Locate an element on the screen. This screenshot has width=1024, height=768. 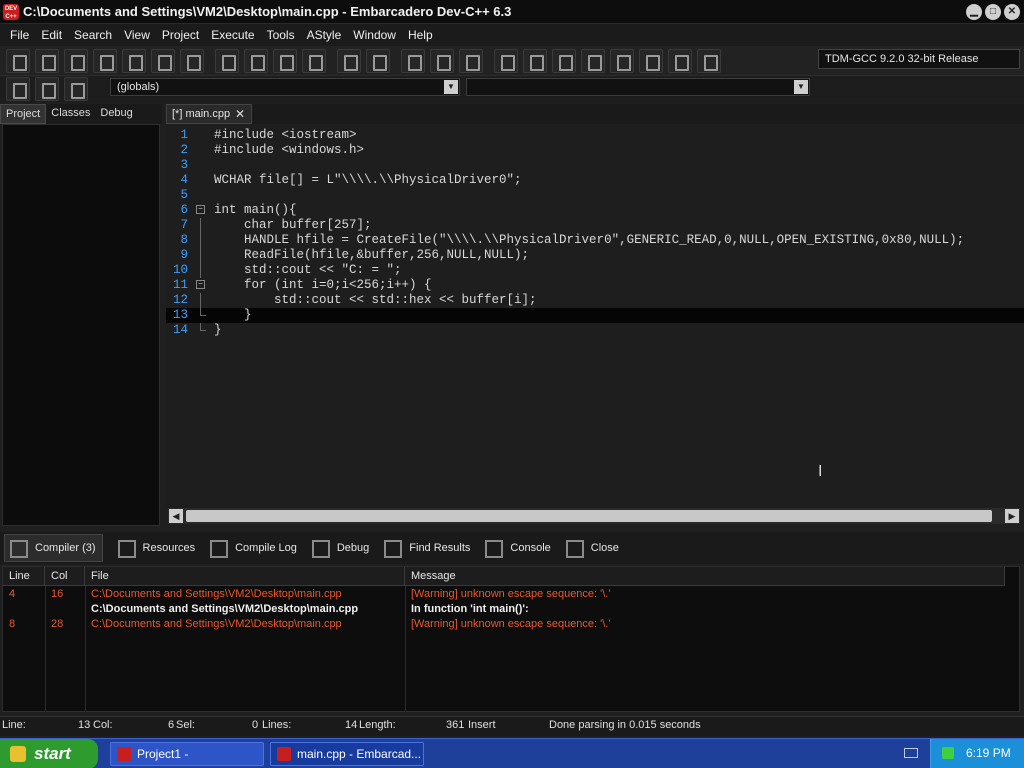
menu-file: File is located at coordinates (19, 35).